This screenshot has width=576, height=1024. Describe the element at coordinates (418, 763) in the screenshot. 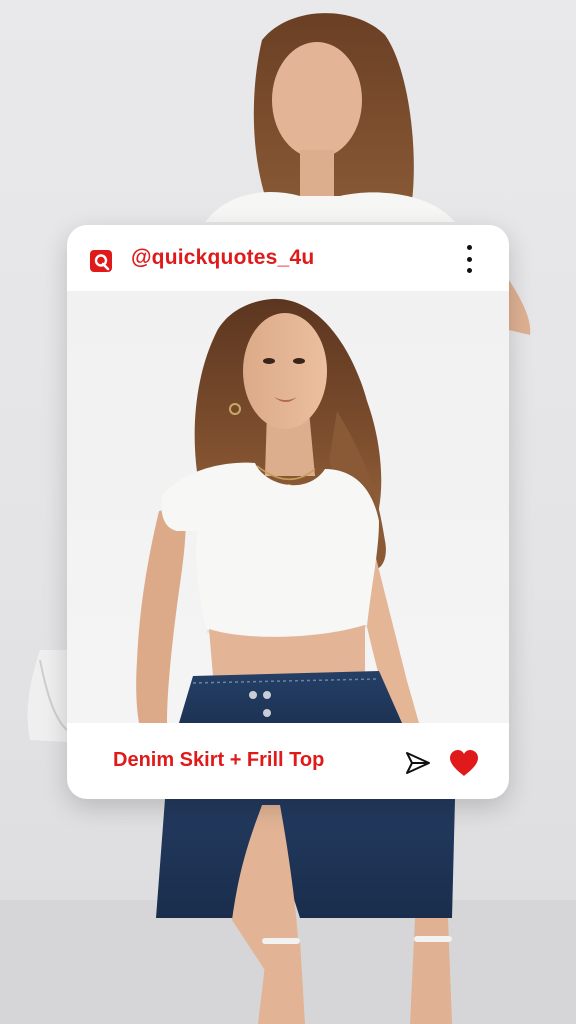

I see `send-icon` at that location.